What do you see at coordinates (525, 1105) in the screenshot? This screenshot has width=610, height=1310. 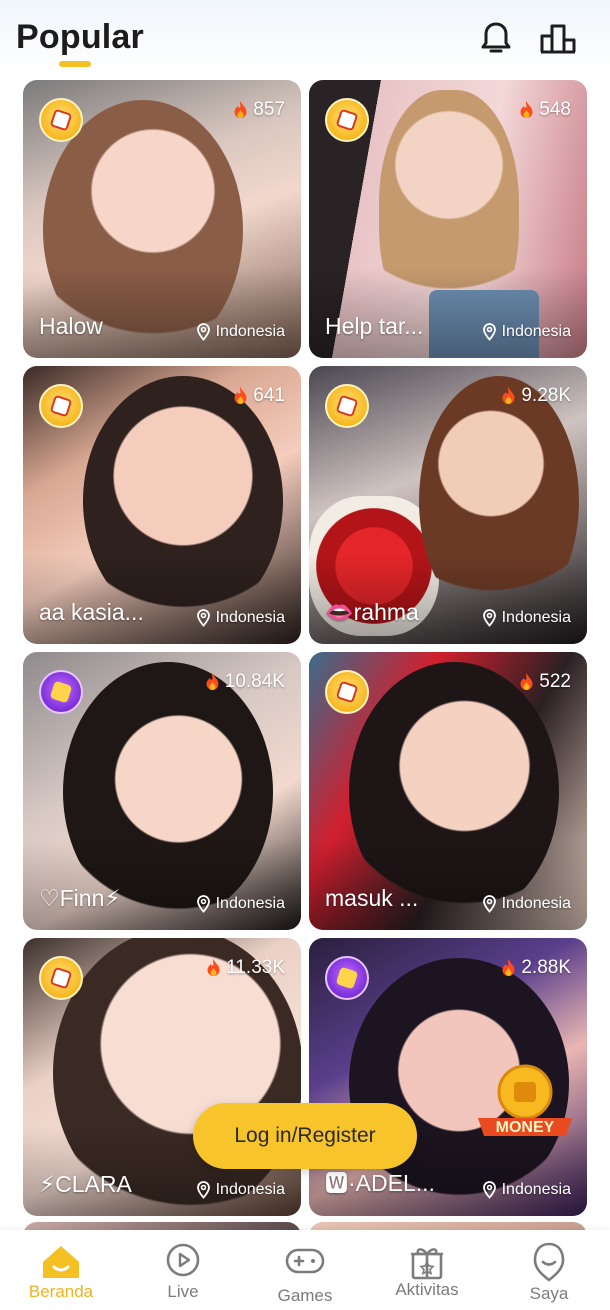 I see `money-promo-icon: MONEY` at bounding box center [525, 1105].